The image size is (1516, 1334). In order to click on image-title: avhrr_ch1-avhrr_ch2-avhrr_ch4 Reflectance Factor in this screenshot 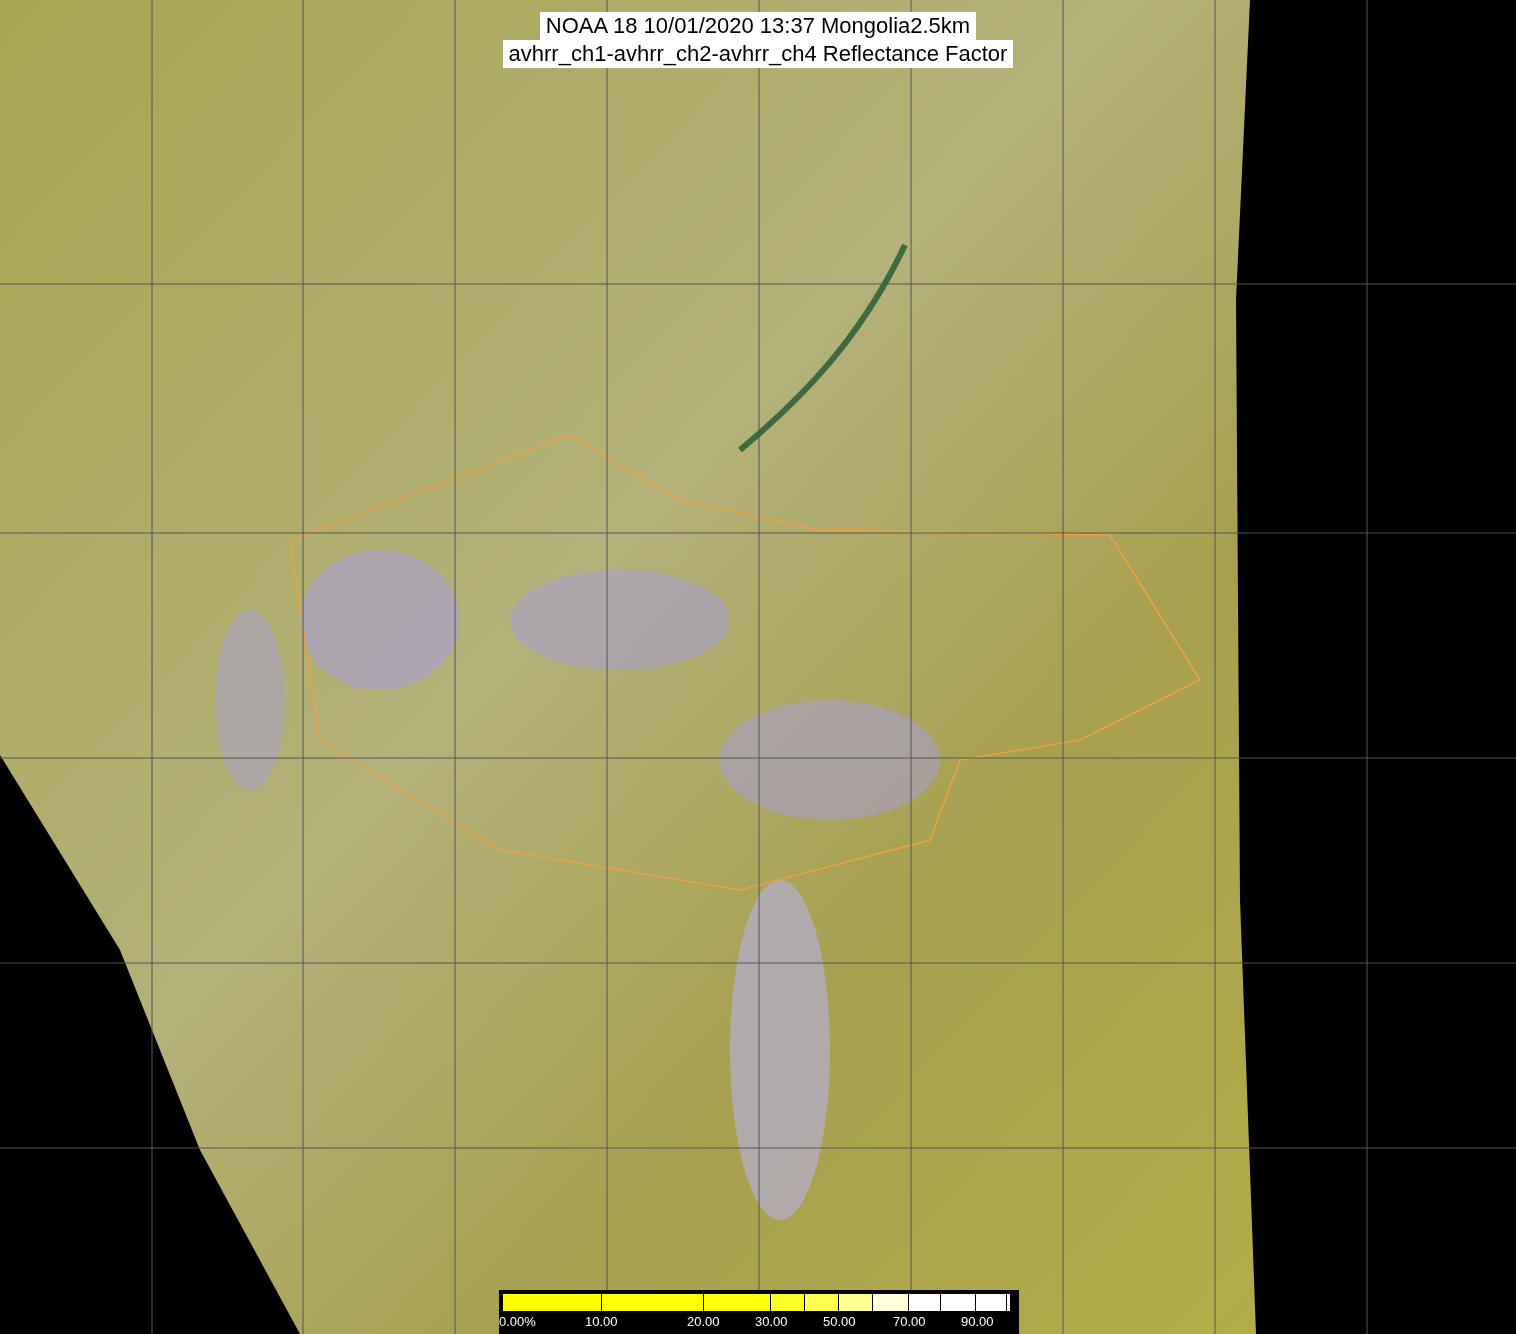, I will do `click(758, 54)`.